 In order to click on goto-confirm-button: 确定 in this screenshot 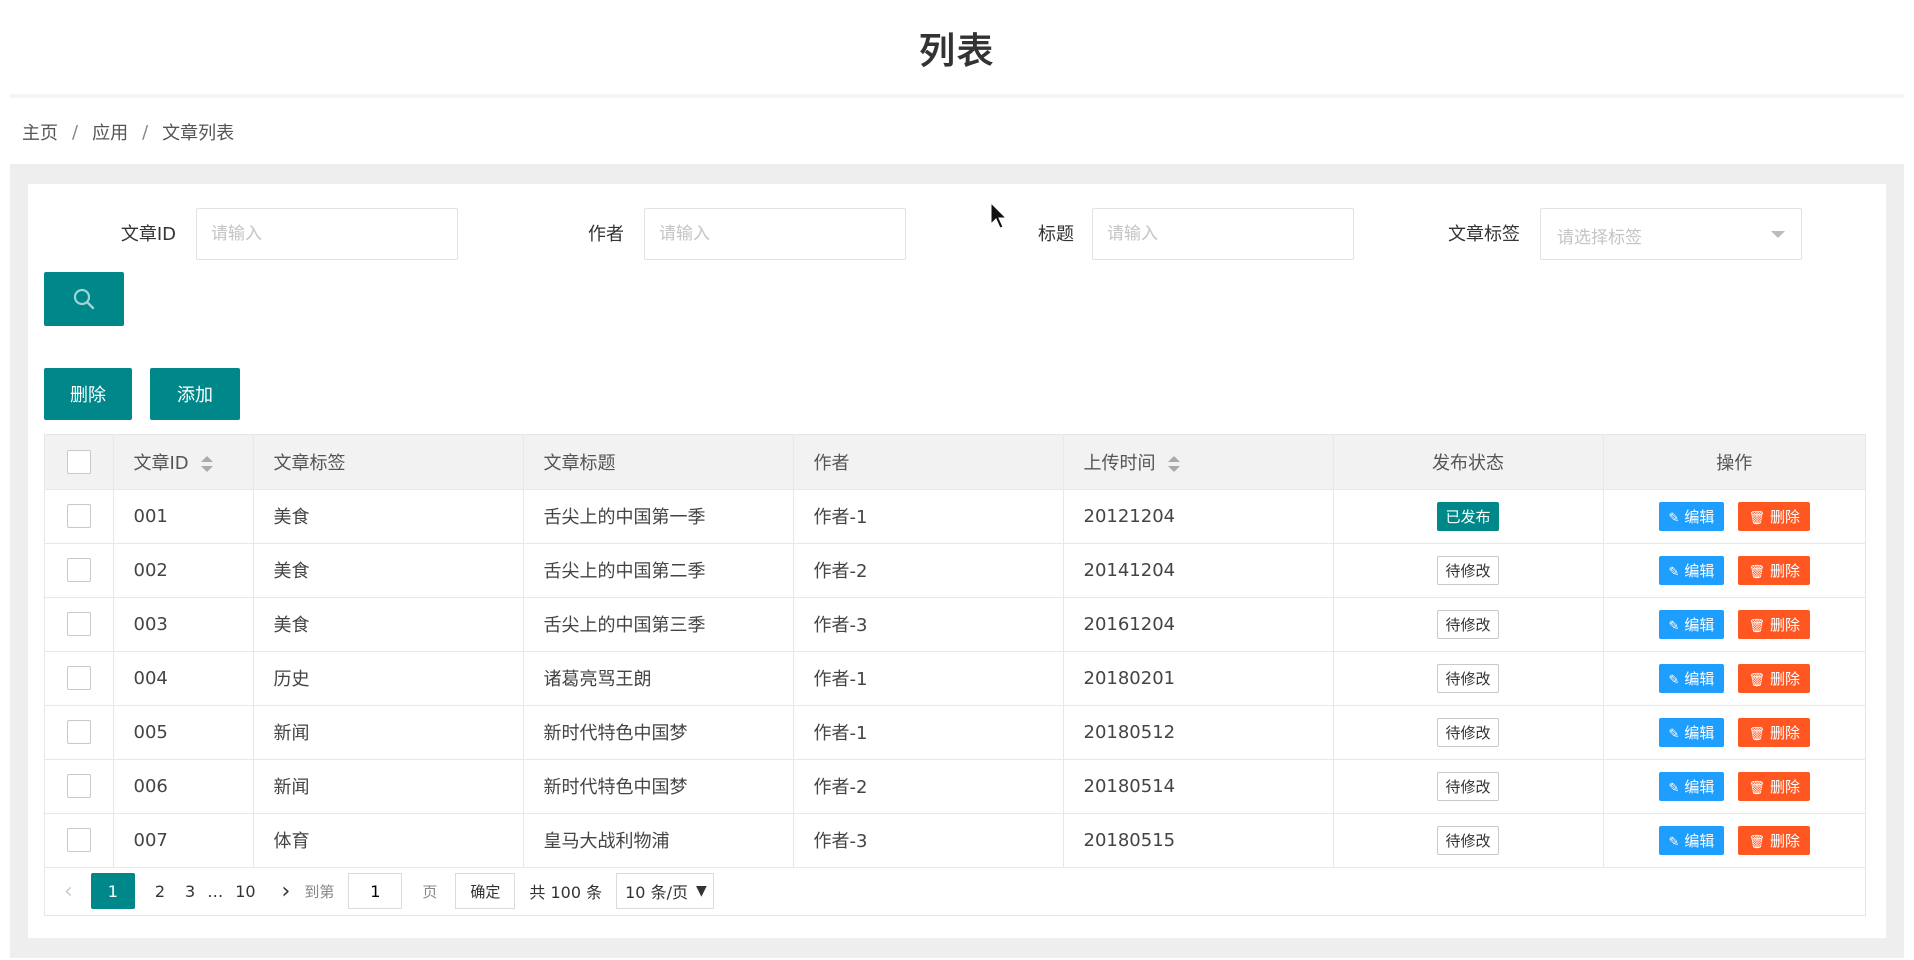, I will do `click(485, 891)`.